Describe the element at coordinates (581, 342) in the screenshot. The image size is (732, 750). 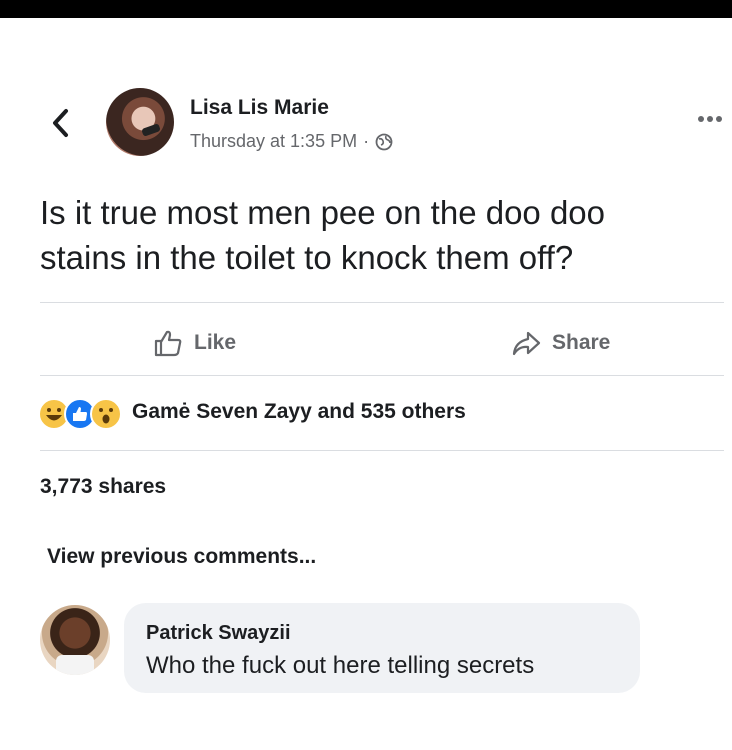
I see `share-label: Share` at that location.